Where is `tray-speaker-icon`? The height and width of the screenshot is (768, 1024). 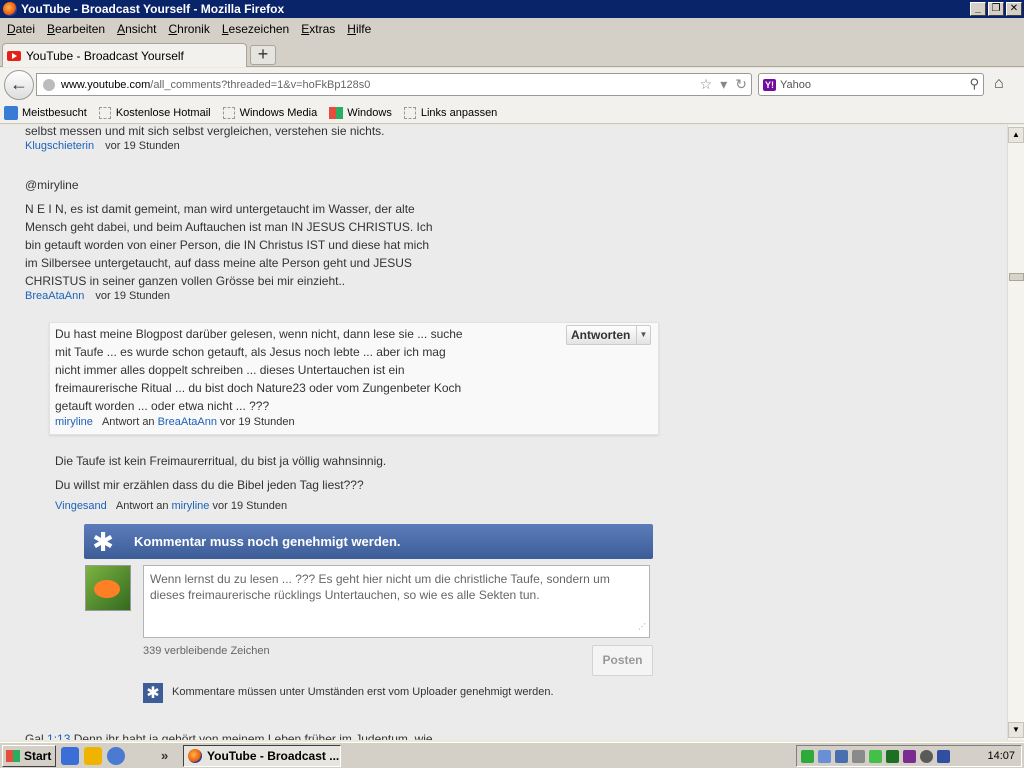 tray-speaker-icon is located at coordinates (858, 756).